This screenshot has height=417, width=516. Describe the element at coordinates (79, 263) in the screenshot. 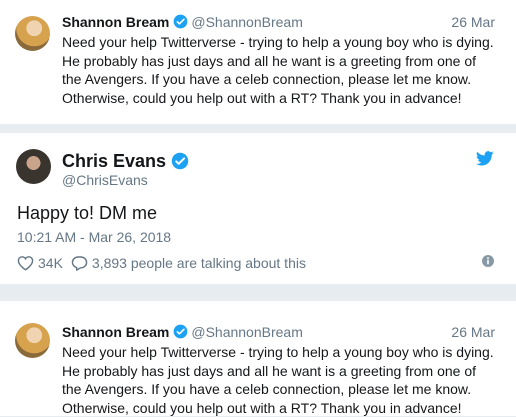

I see `reply-bubble-icon` at that location.